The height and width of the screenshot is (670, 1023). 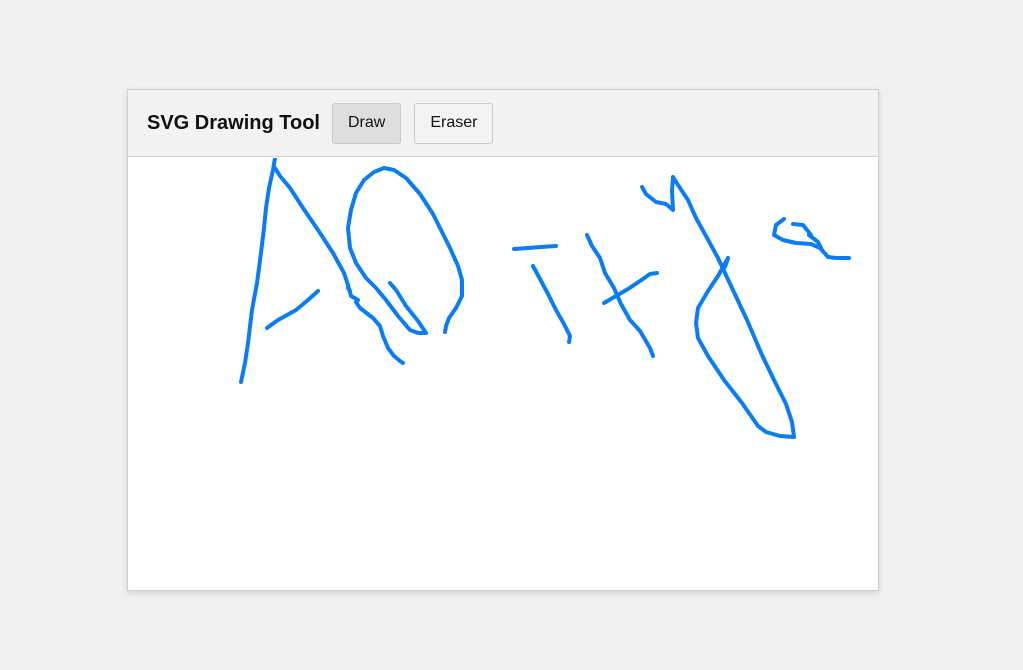 What do you see at coordinates (454, 123) in the screenshot?
I see `eraser-button: Eraser` at bounding box center [454, 123].